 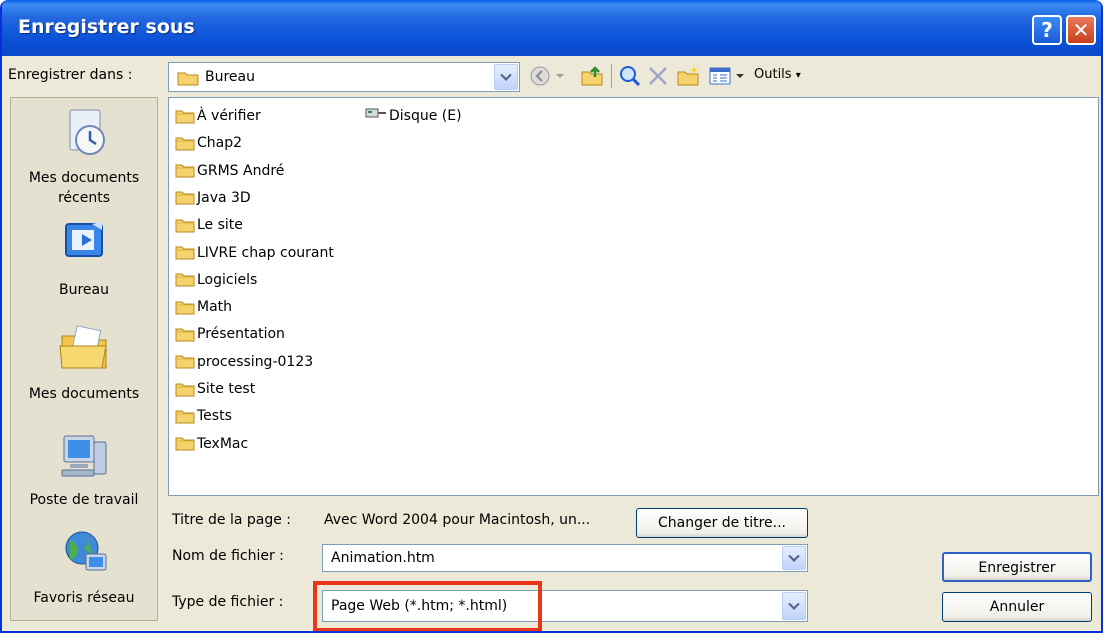 I want to click on filetype-label: Type de fichier :, so click(x=228, y=602).